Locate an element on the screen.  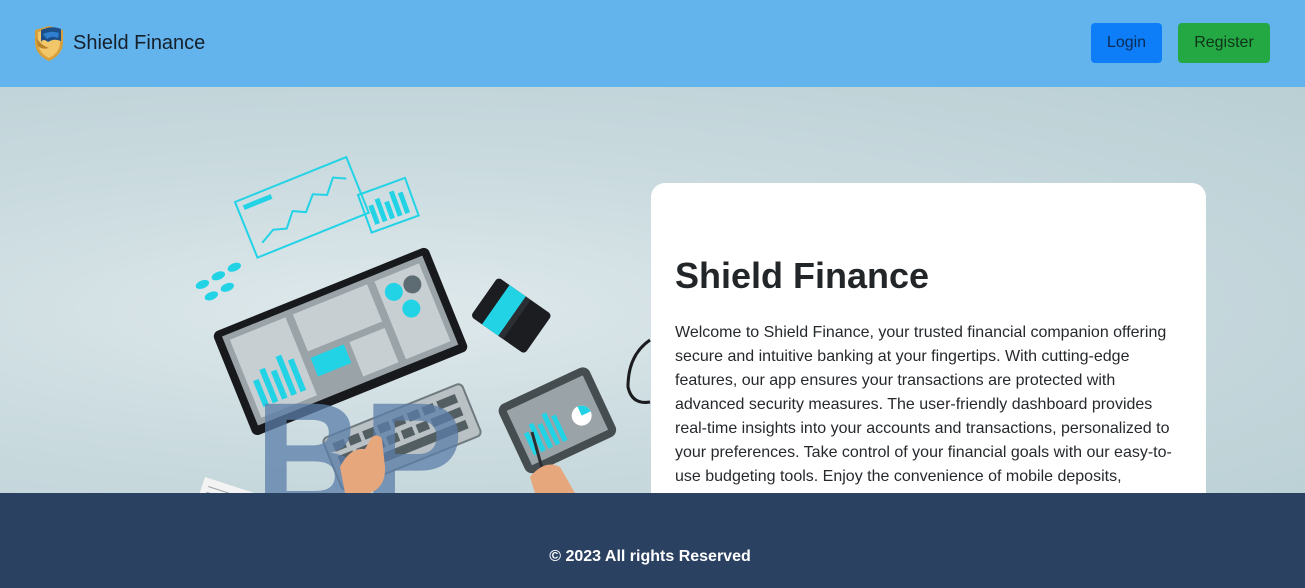
brand-name: Shield Finance is located at coordinates (139, 42).